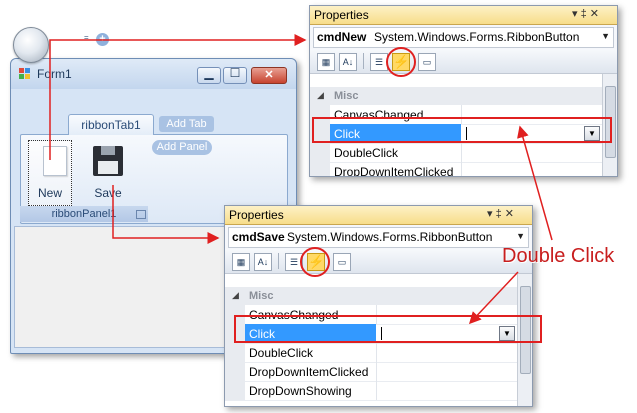 Image resolution: width=637 pixels, height=413 pixels. What do you see at coordinates (186, 124) in the screenshot?
I see `add-tab-button: Add Tab` at bounding box center [186, 124].